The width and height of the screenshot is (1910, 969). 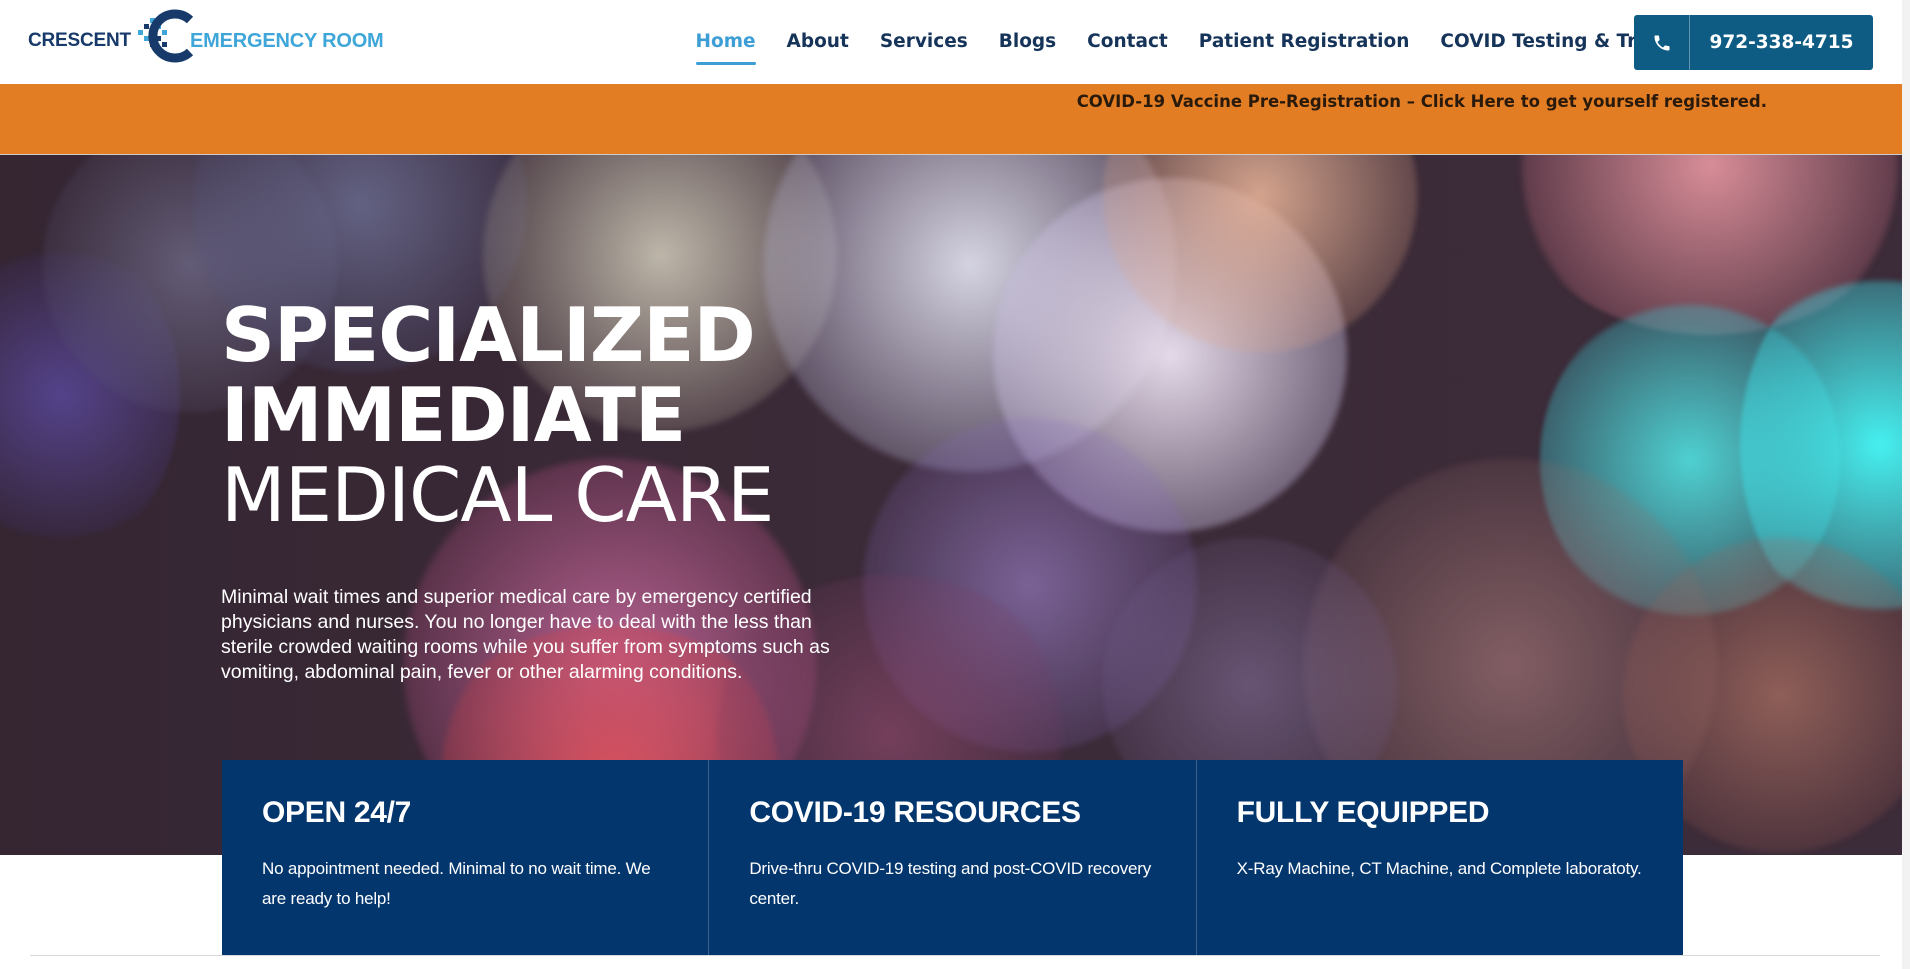 What do you see at coordinates (1027, 48) in the screenshot?
I see `nav-blogs: Blogs` at bounding box center [1027, 48].